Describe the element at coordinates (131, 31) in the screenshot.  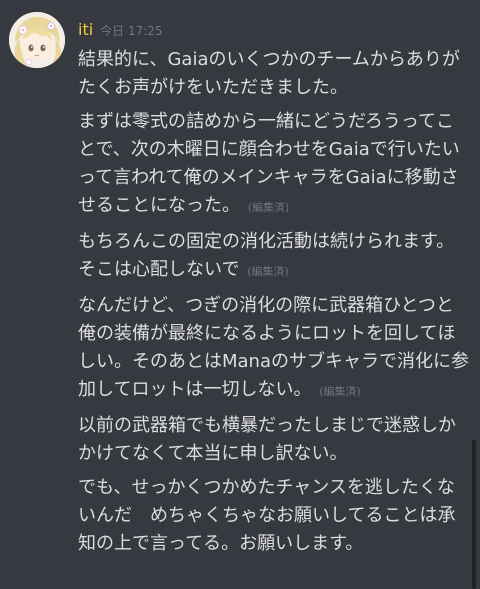
I see `timestamp: 今日 17:25` at that location.